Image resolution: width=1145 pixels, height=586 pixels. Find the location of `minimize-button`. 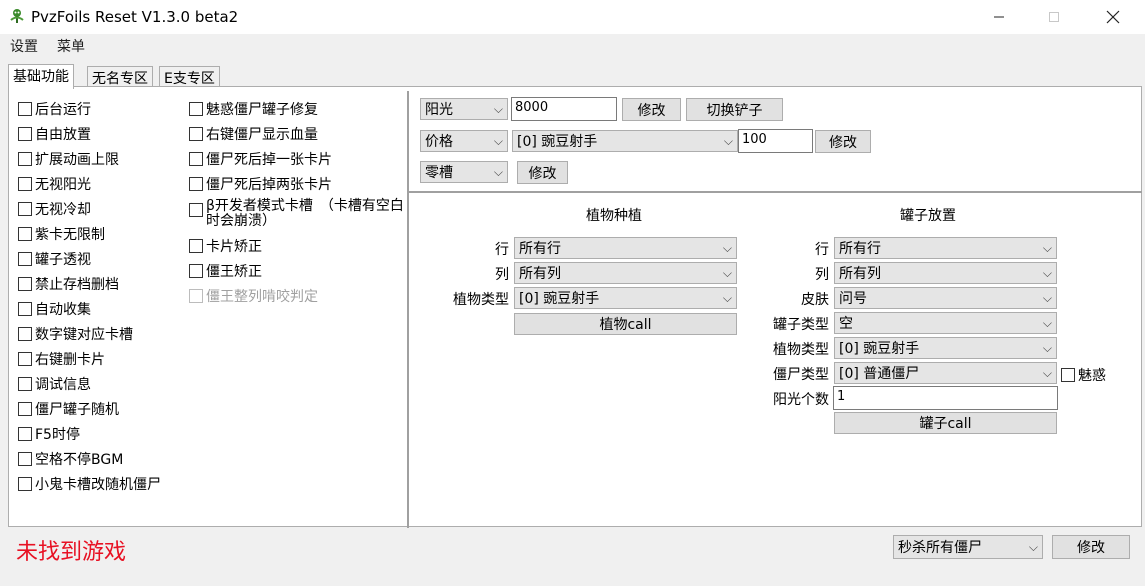

minimize-button is located at coordinates (999, 17).